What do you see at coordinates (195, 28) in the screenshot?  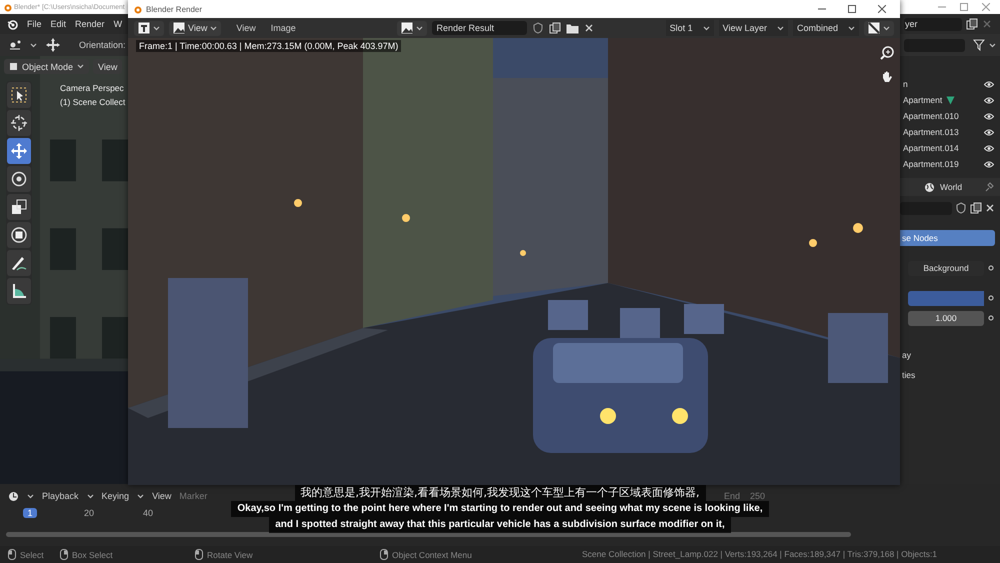 I see `mode-dropdown: View` at bounding box center [195, 28].